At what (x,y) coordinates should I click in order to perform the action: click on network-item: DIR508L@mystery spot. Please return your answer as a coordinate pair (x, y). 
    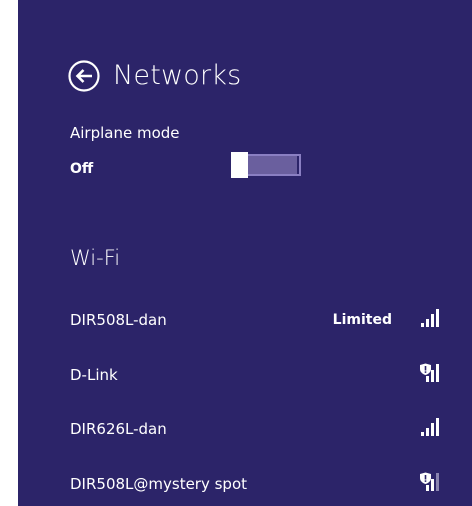
    Looking at the image, I should click on (245, 484).